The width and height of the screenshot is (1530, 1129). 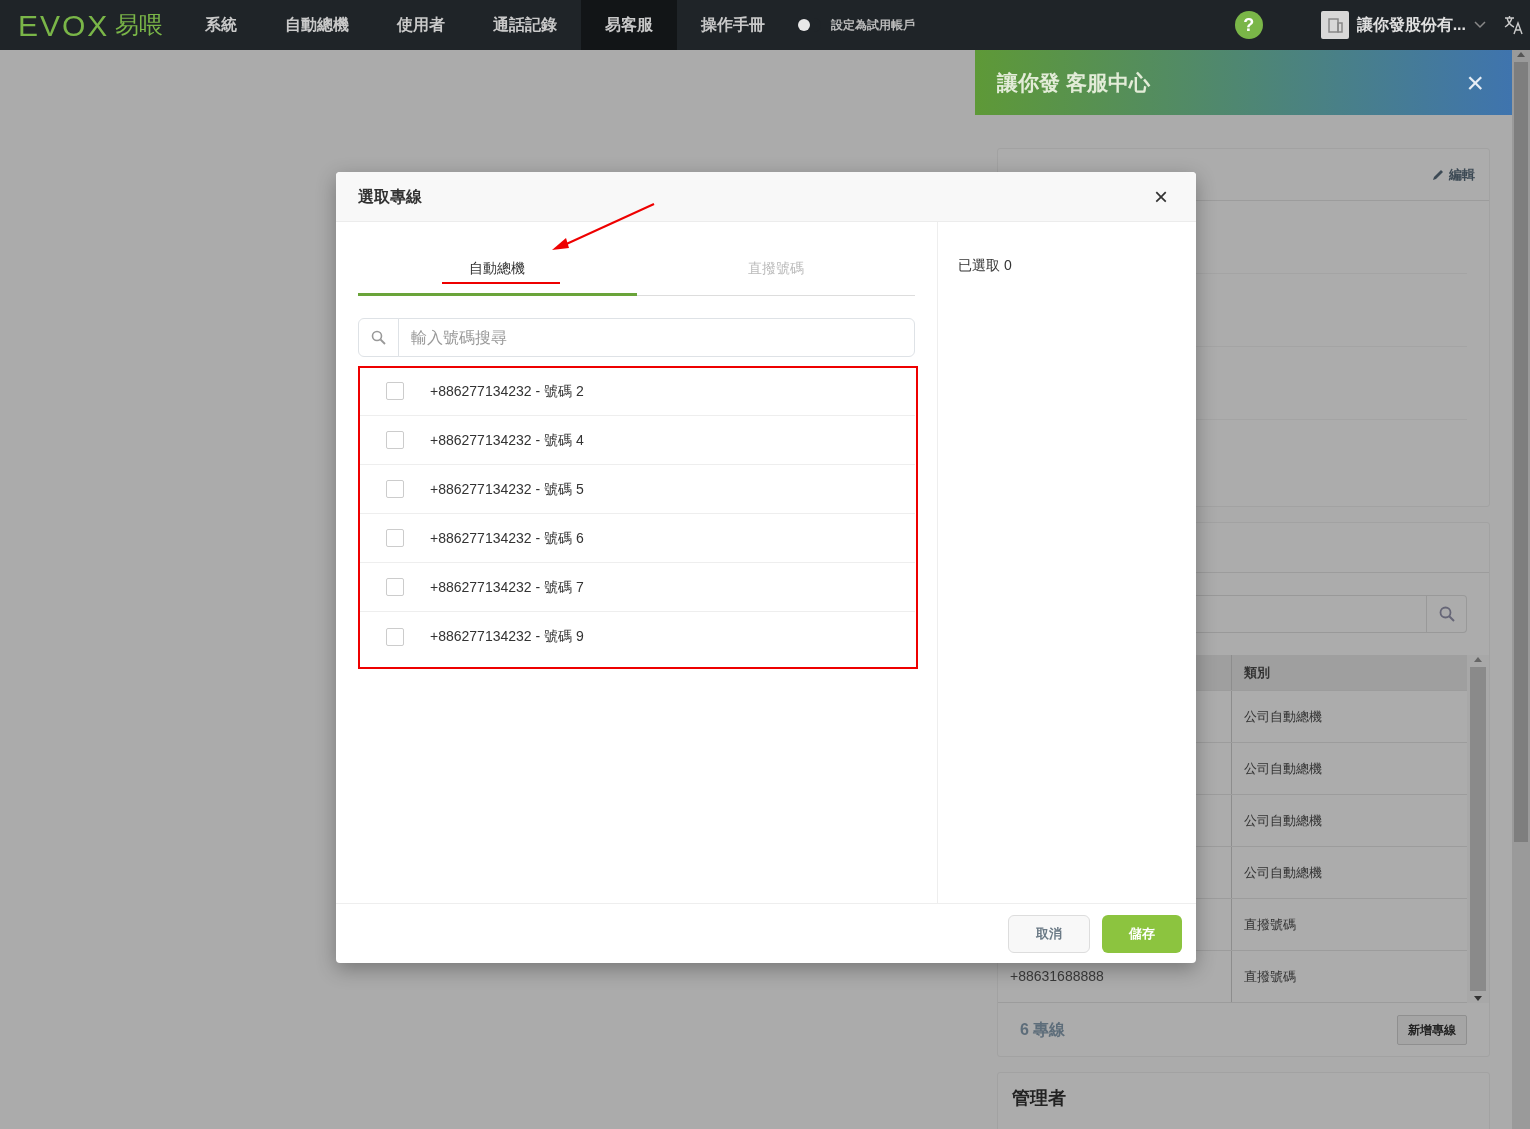 What do you see at coordinates (507, 489) in the screenshot?
I see `line-label: +886277134232 - 號碼 5` at bounding box center [507, 489].